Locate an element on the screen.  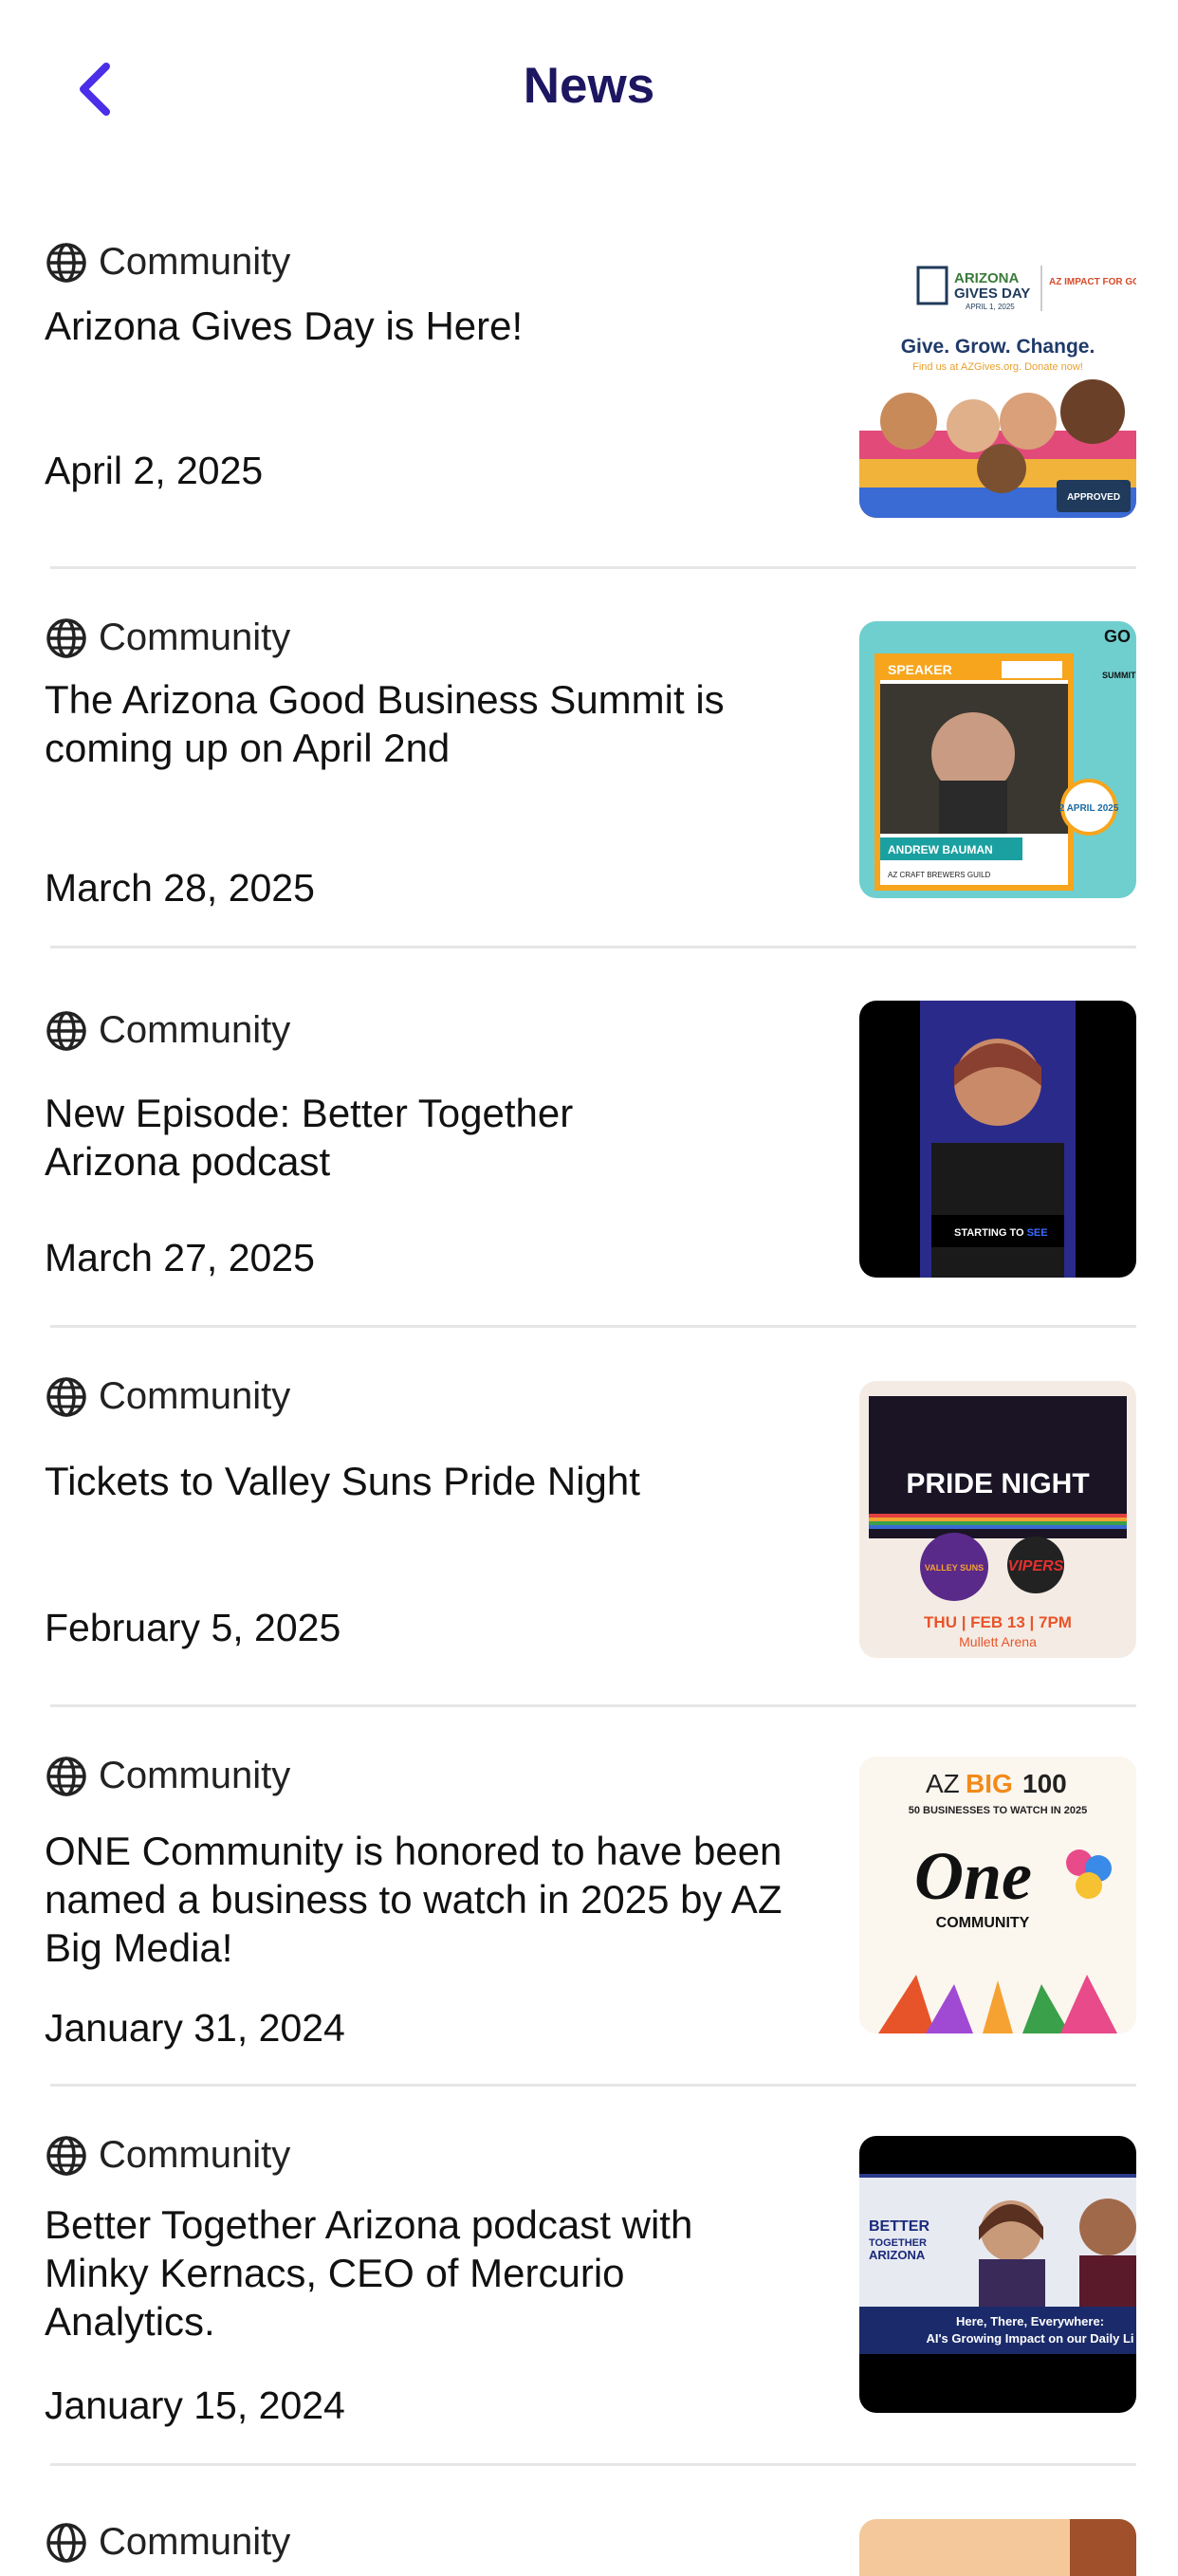
thumb-text: SUMMIT is located at coordinates (1119, 675).